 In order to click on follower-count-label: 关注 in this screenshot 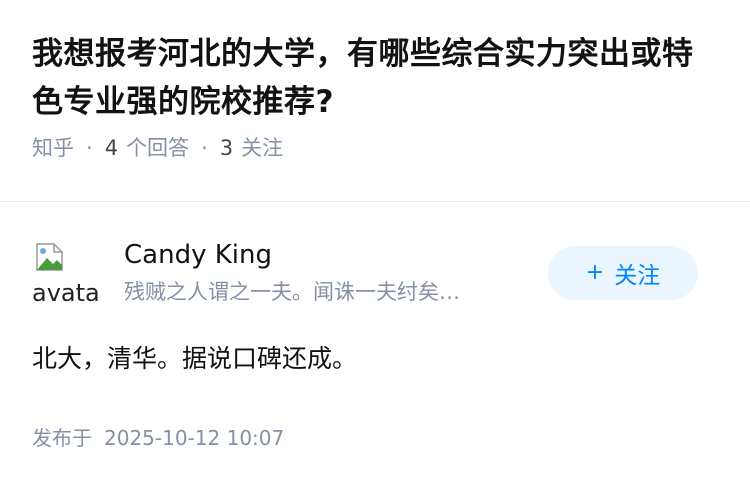, I will do `click(262, 148)`.